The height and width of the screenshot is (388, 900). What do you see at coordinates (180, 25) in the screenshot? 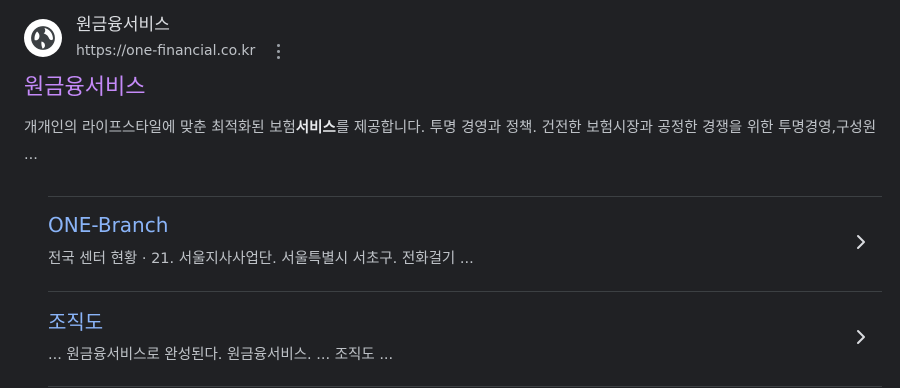
I see `site-name: 원금융서비스` at bounding box center [180, 25].